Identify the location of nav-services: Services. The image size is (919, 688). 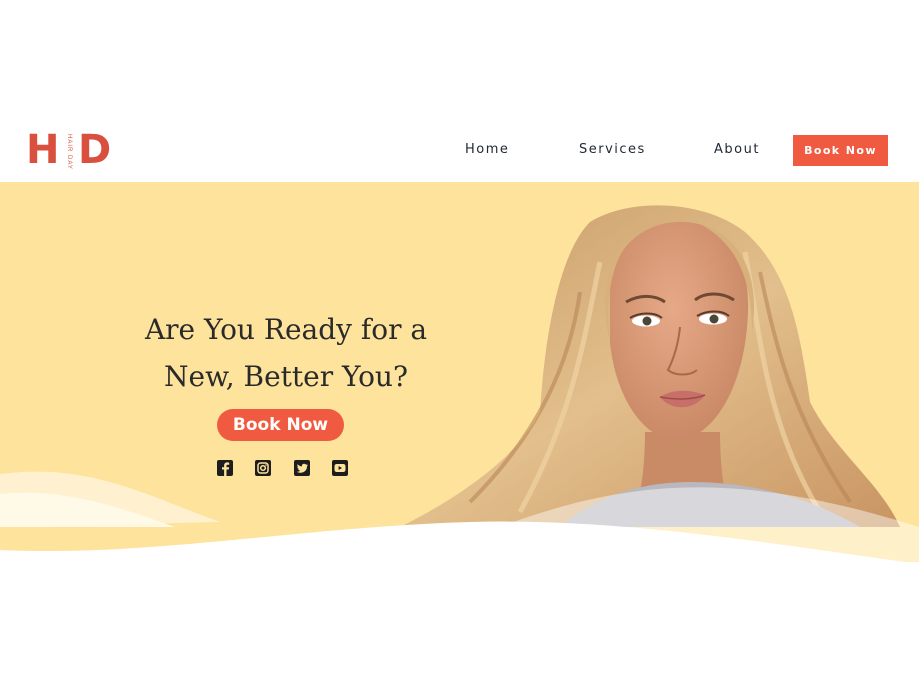
(612, 149).